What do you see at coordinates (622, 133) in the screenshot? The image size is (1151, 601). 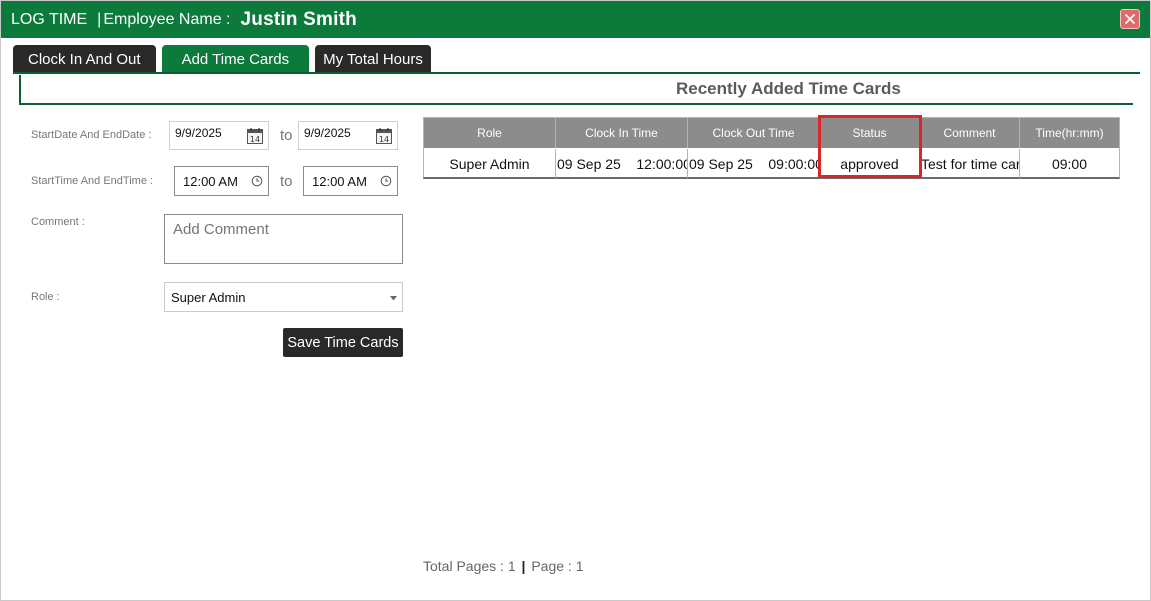 I see `column-header-clock-in: Clock In Time` at bounding box center [622, 133].